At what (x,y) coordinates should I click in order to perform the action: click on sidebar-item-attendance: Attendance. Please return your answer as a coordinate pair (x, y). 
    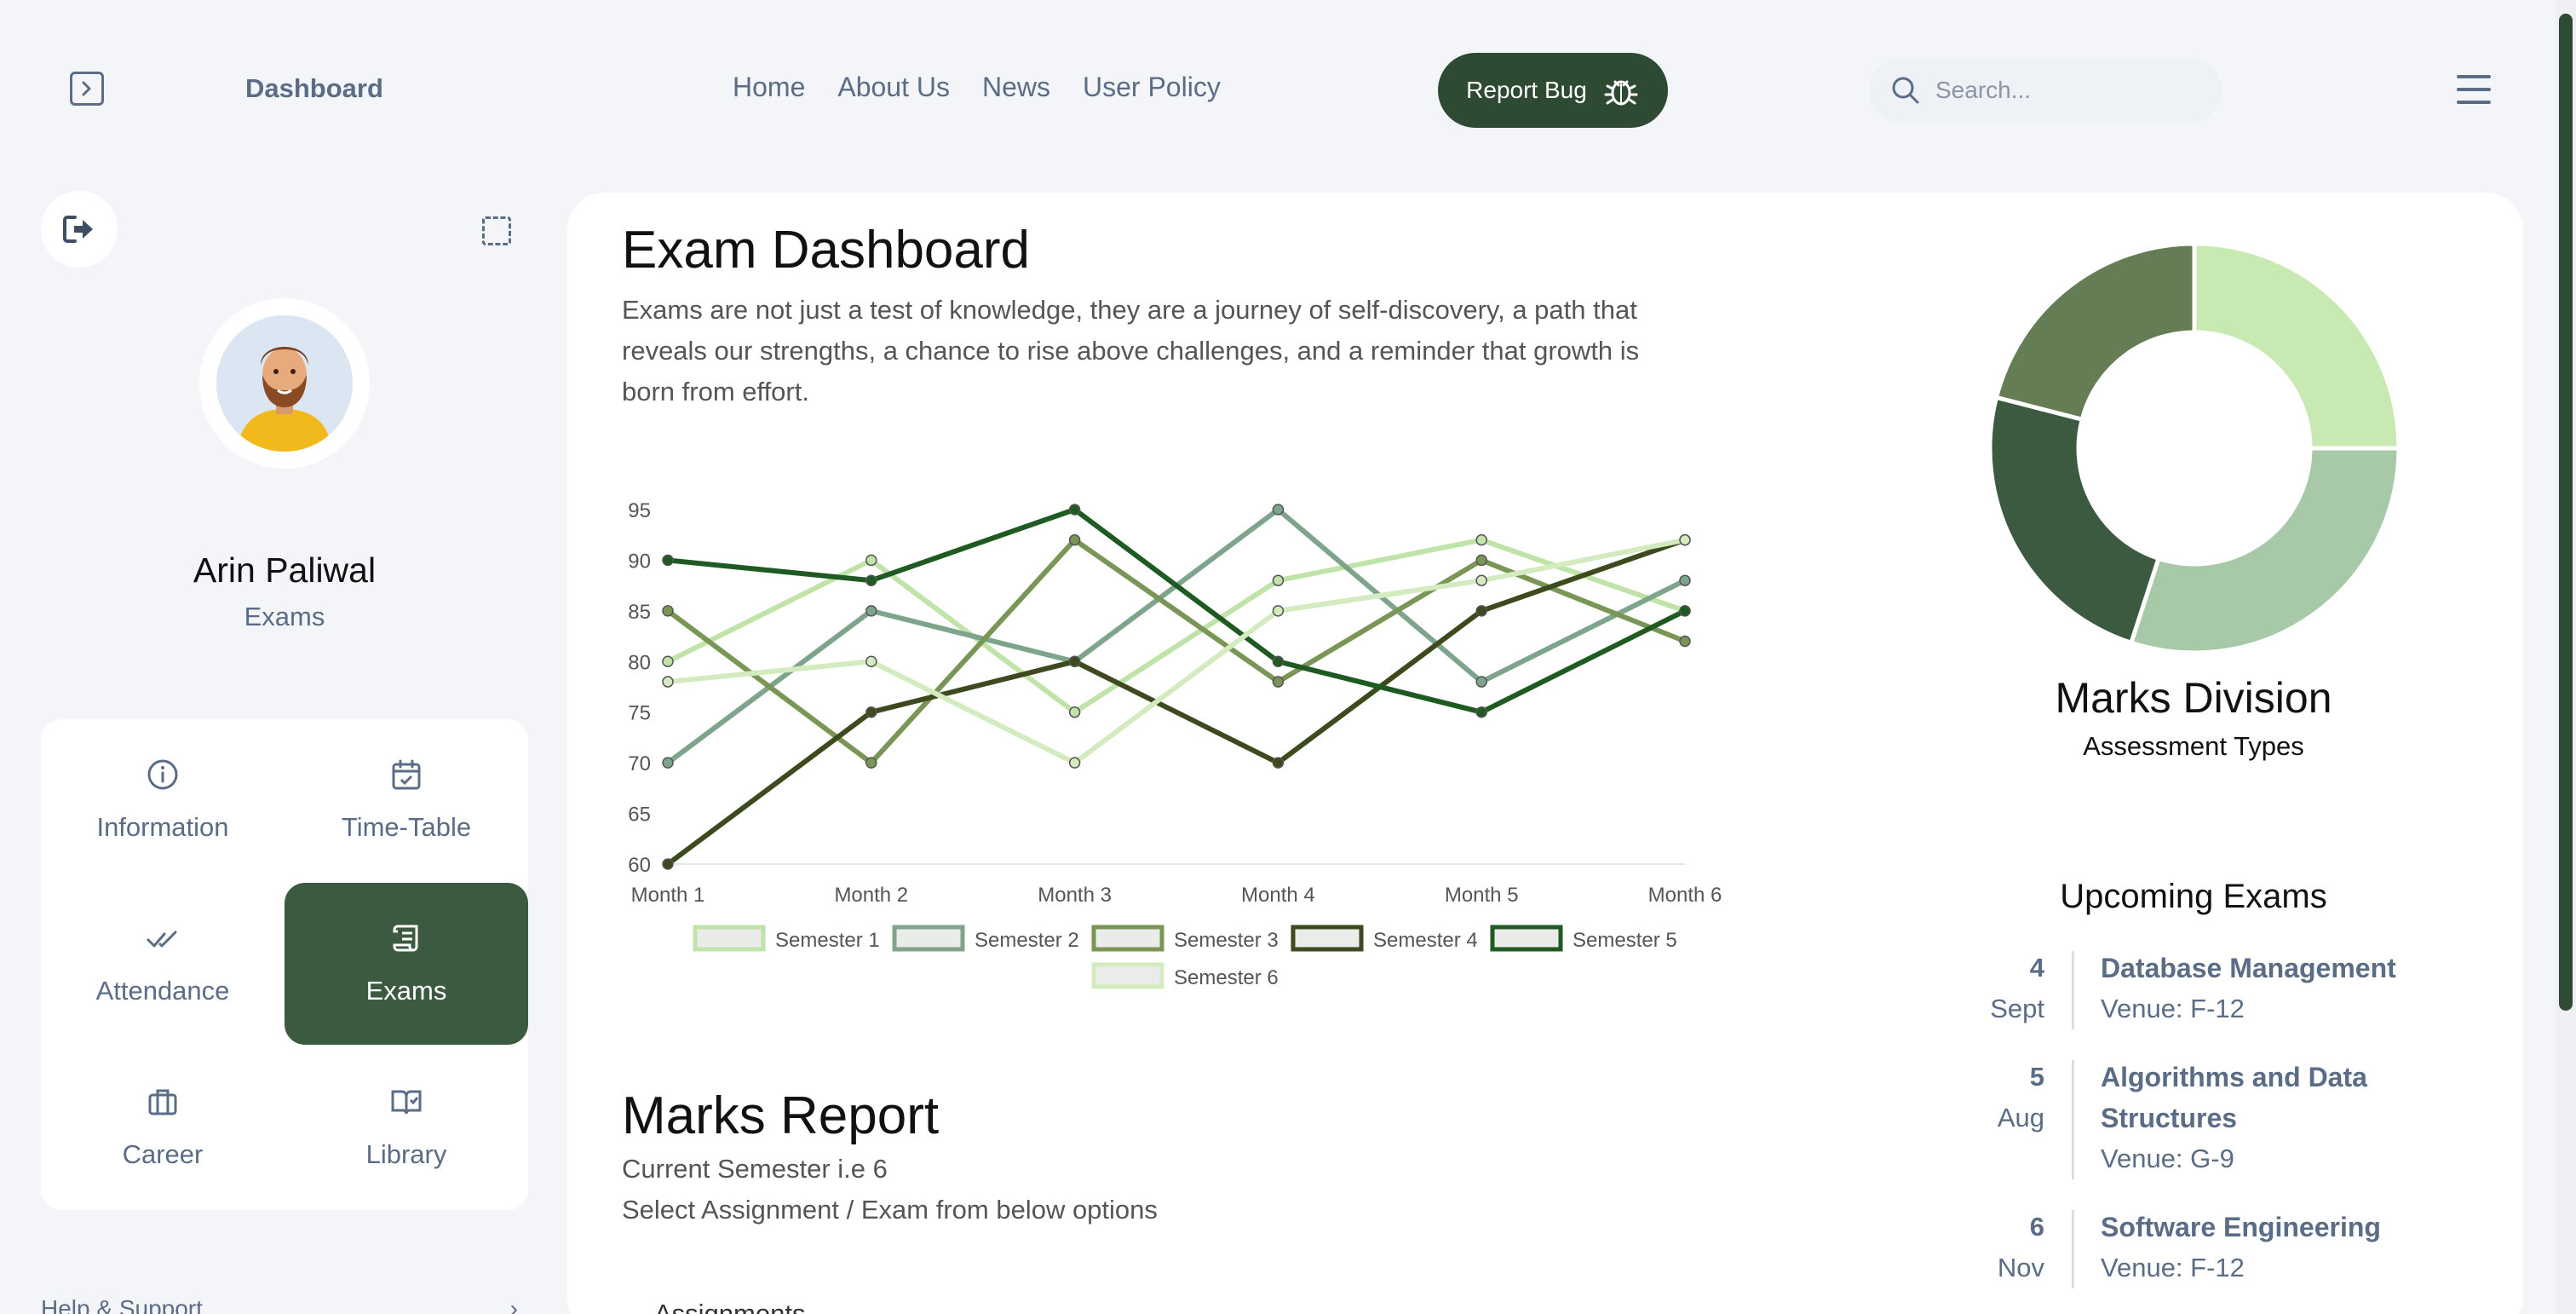
    Looking at the image, I should click on (163, 964).